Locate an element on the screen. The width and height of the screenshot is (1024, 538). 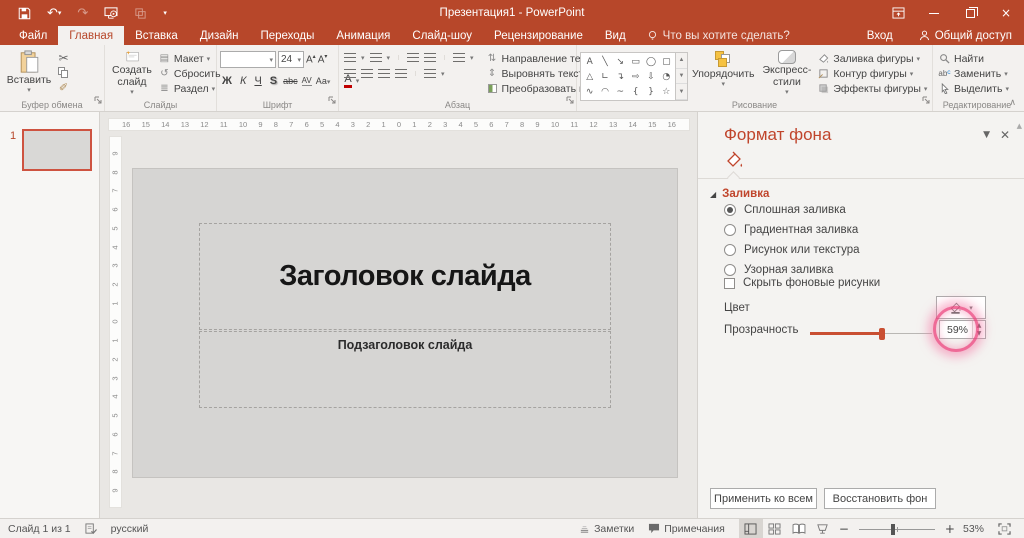
decrease-indent-icon is located at coordinates (413, 57).